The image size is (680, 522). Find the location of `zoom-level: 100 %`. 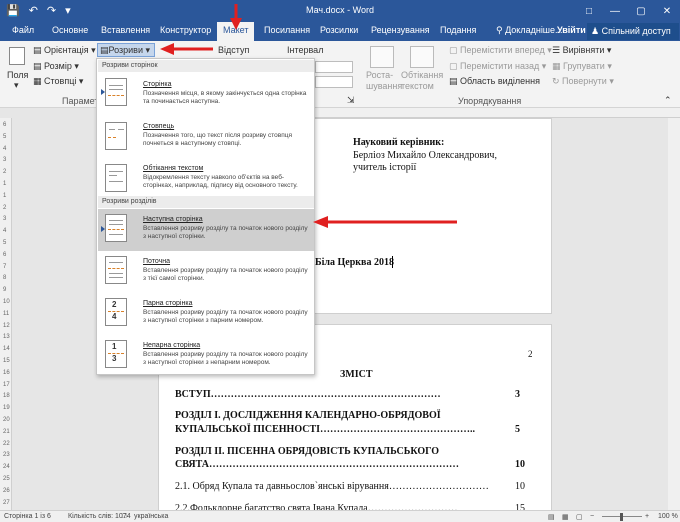

zoom-level: 100 % is located at coordinates (668, 516).